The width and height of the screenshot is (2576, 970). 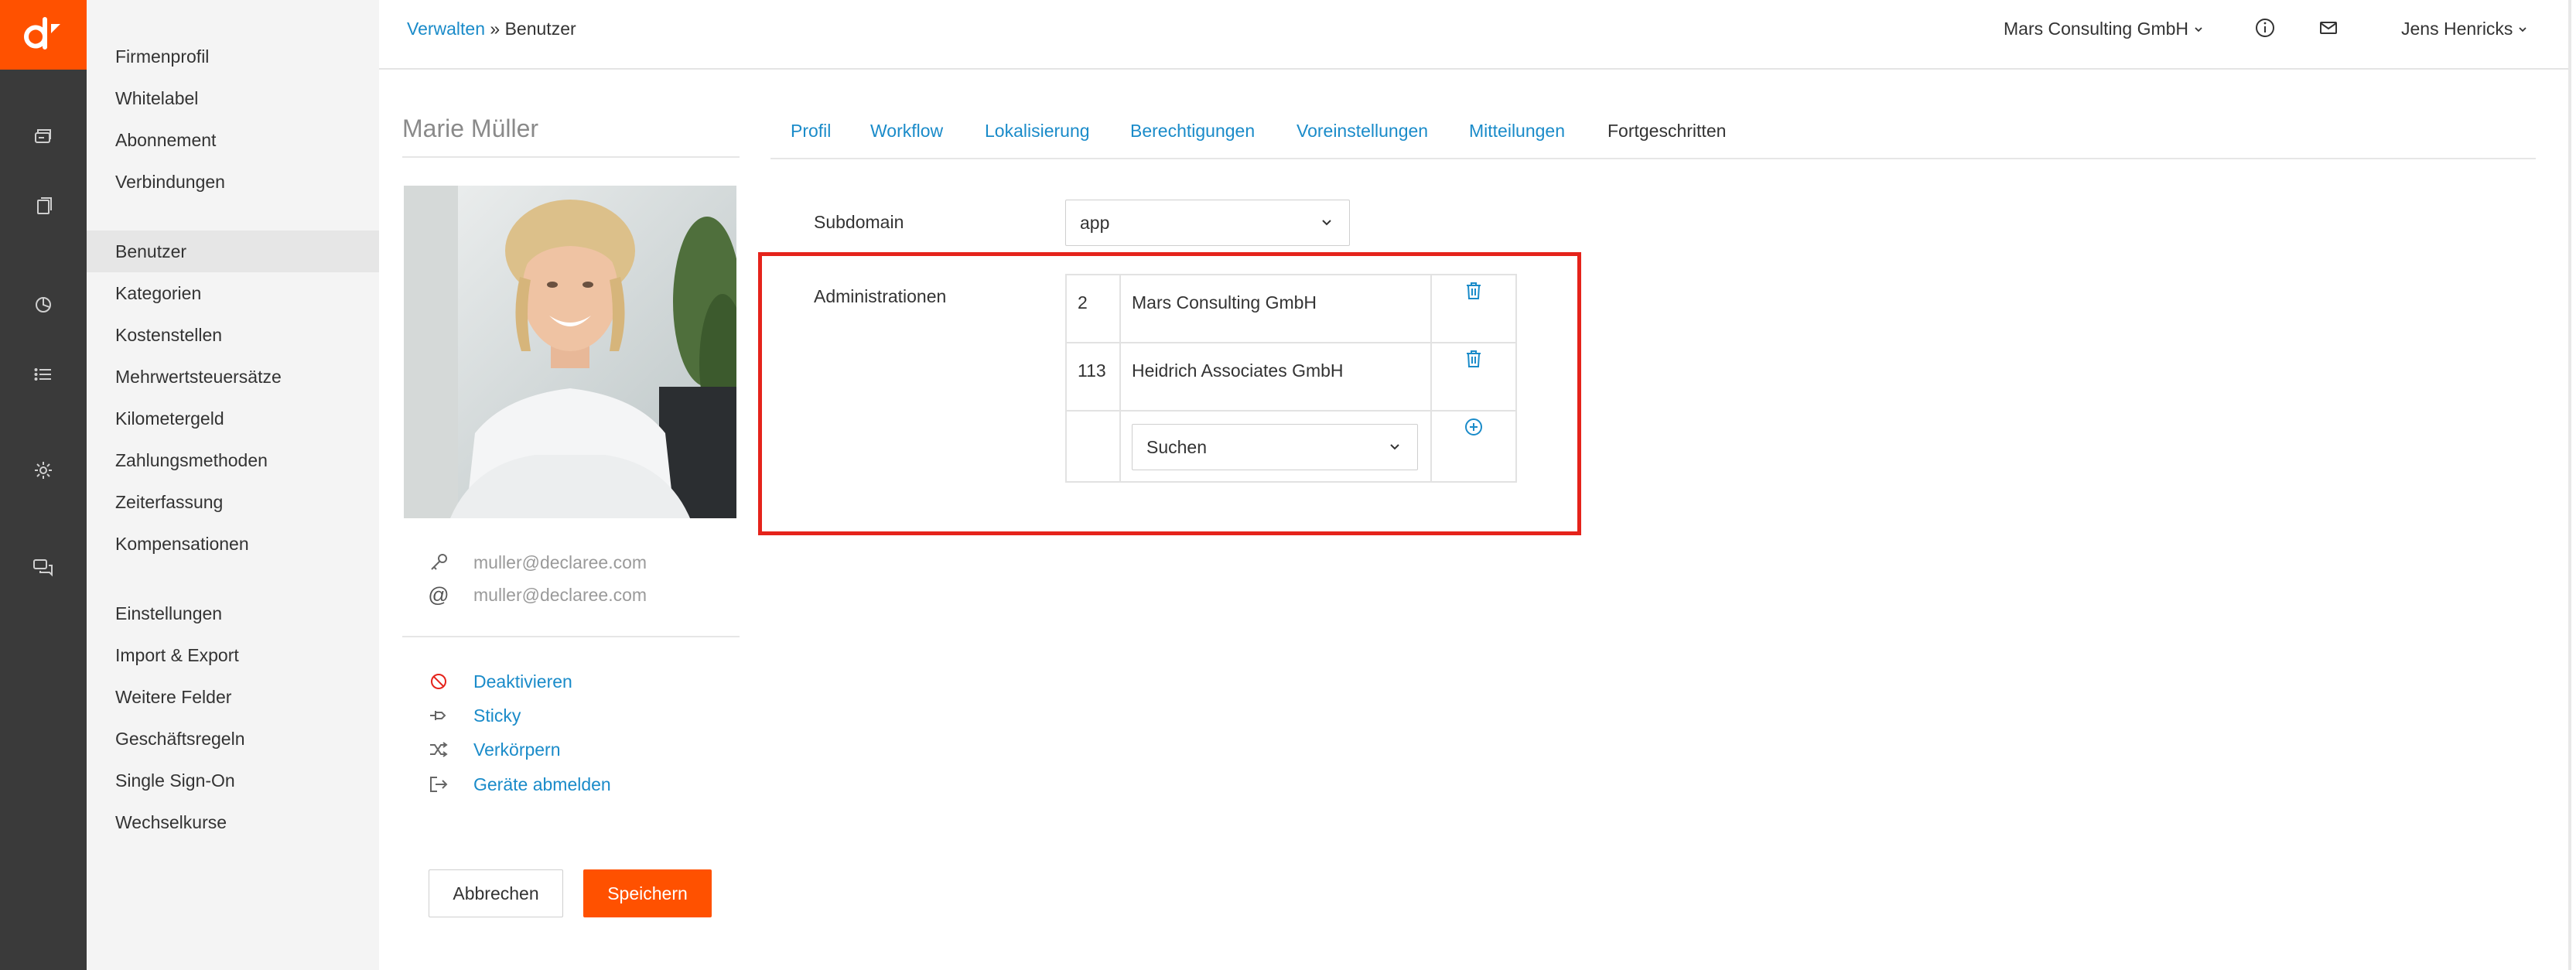 I want to click on tab-workflow: Workflow, so click(x=906, y=132).